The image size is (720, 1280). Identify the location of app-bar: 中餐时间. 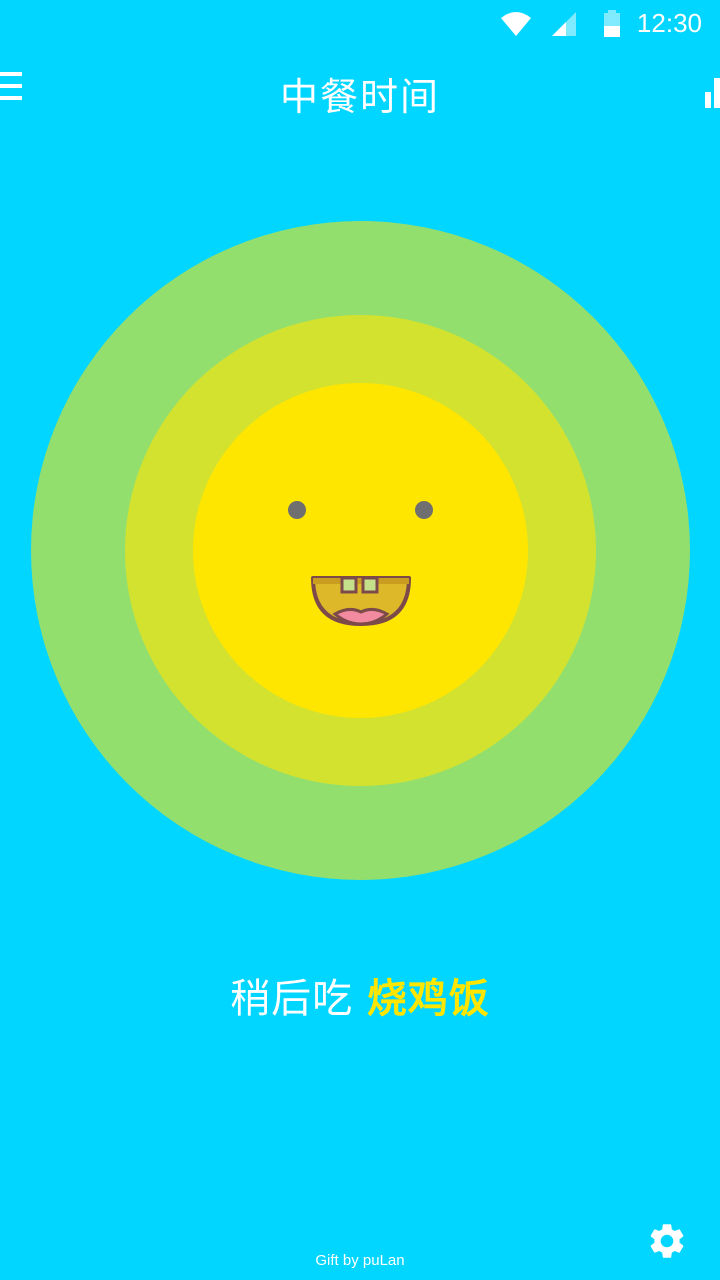
(360, 90).